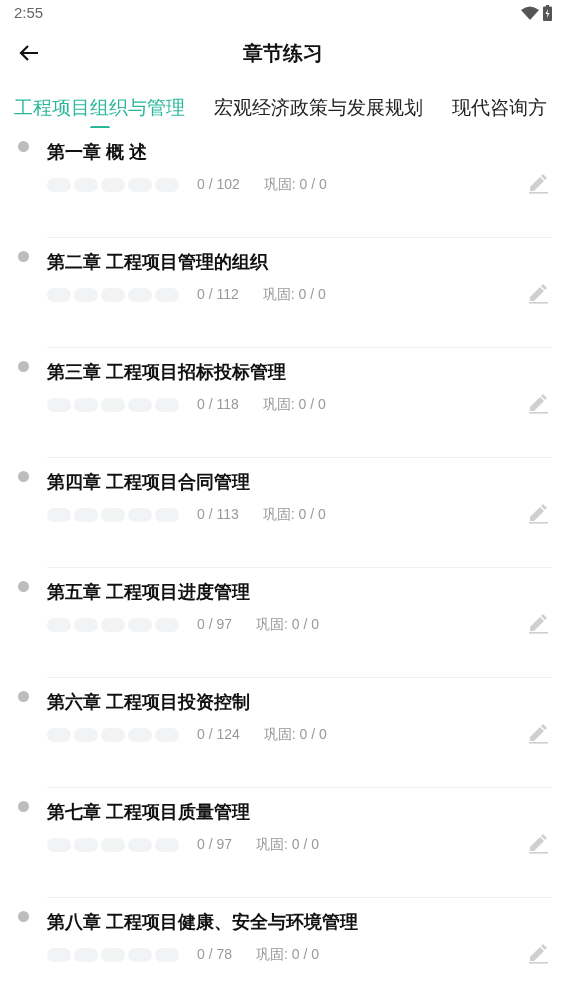  Describe the element at coordinates (218, 184) in the screenshot. I see `progress-count: 0 / 102` at that location.